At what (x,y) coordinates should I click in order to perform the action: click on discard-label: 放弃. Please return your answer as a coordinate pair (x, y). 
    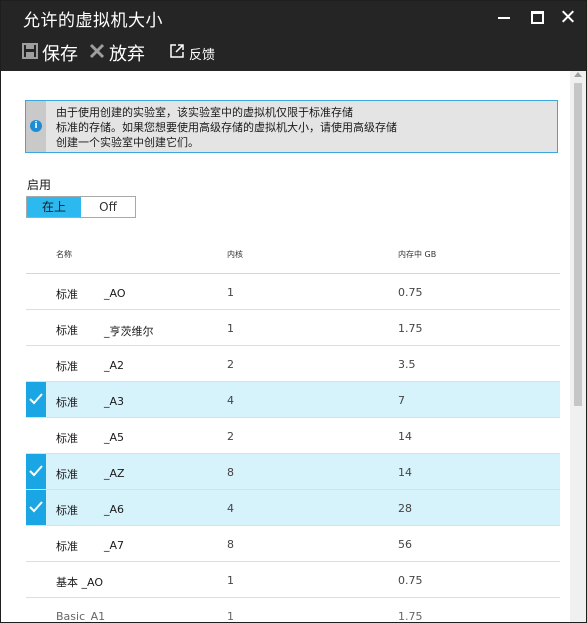
    Looking at the image, I should click on (127, 54).